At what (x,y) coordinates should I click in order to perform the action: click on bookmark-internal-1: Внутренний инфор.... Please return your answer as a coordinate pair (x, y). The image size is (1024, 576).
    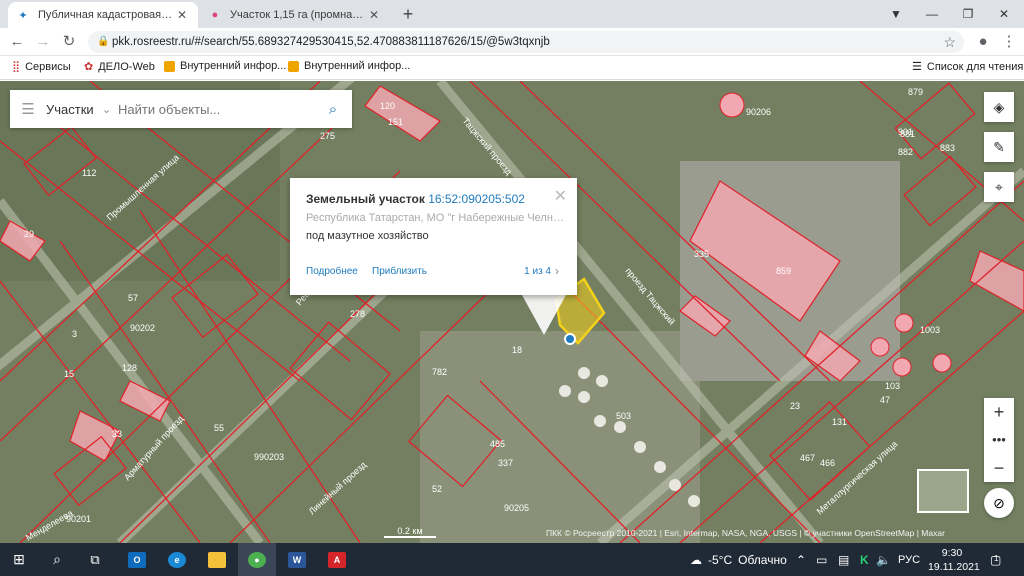
    Looking at the image, I should click on (225, 66).